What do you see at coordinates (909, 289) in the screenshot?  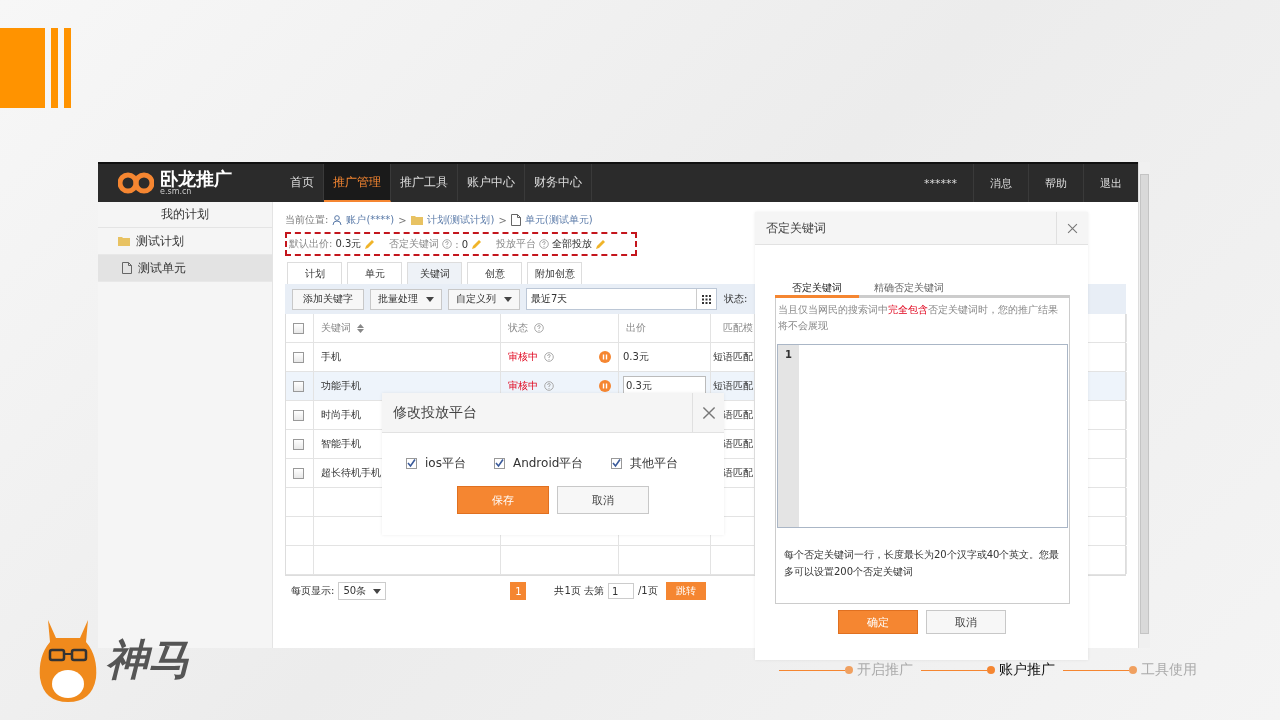 I see `dialog-tab: 精确否定关键词` at bounding box center [909, 289].